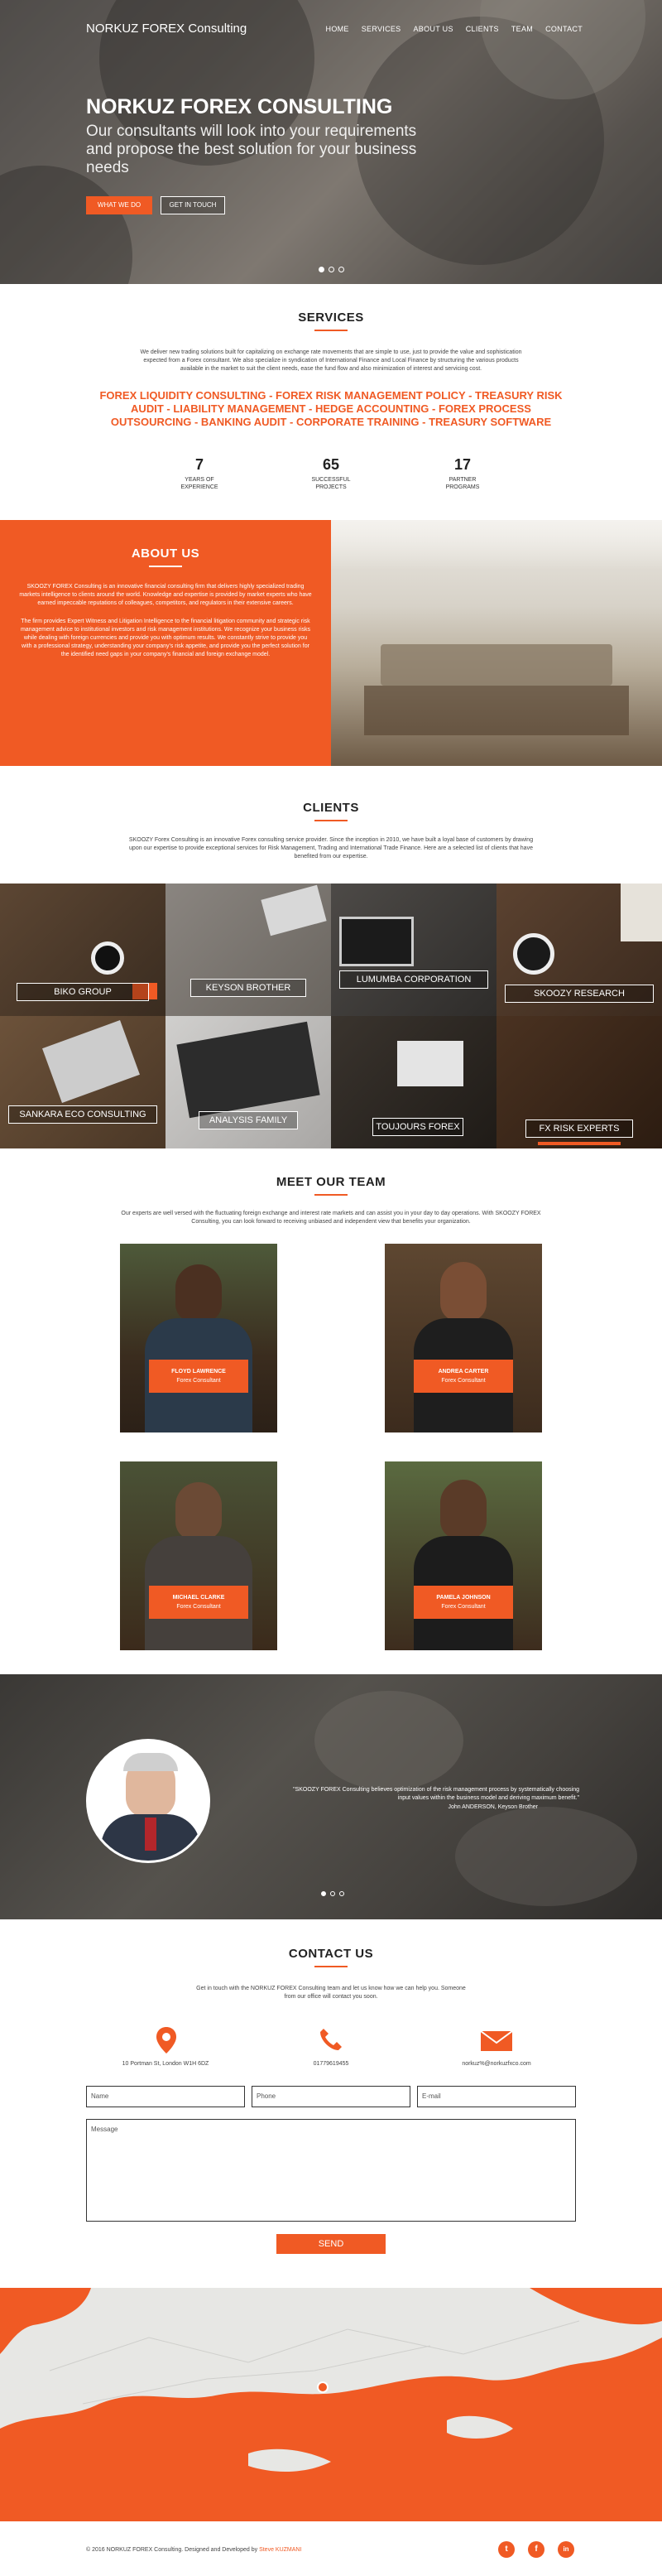 The width and height of the screenshot is (662, 2576). What do you see at coordinates (198, 1338) in the screenshot?
I see `team-card: FLOYD LAWRENCE Forex Consultant` at bounding box center [198, 1338].